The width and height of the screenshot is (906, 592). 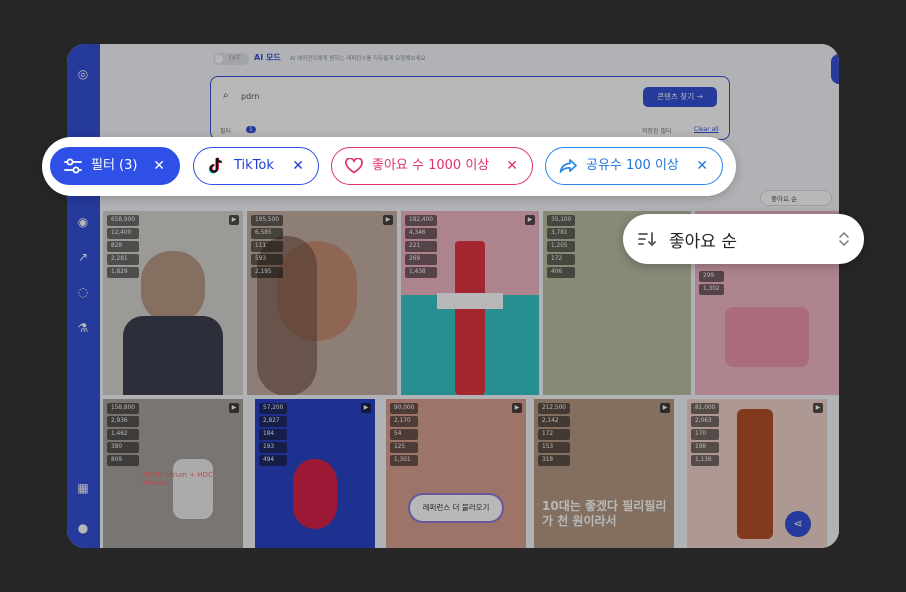 I want to click on clear-all-link: Clear all, so click(x=706, y=129).